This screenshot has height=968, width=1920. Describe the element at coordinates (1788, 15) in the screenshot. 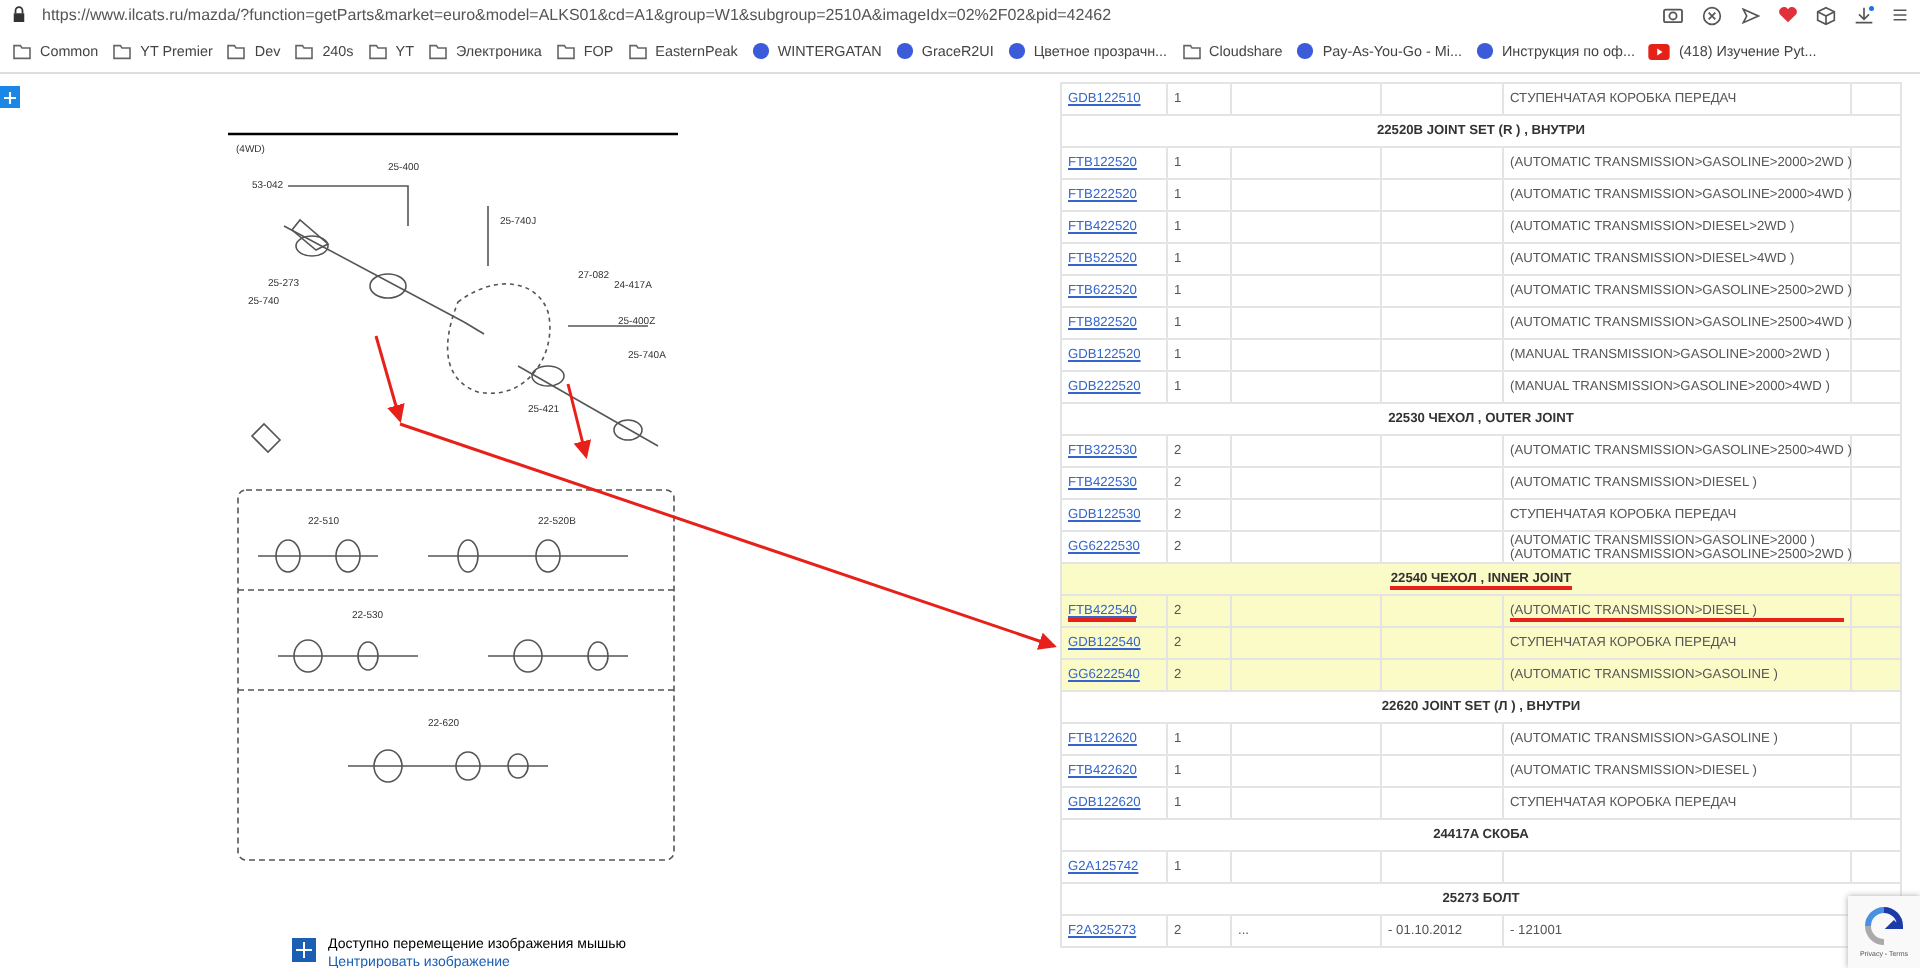

I see `heart-icon` at that location.